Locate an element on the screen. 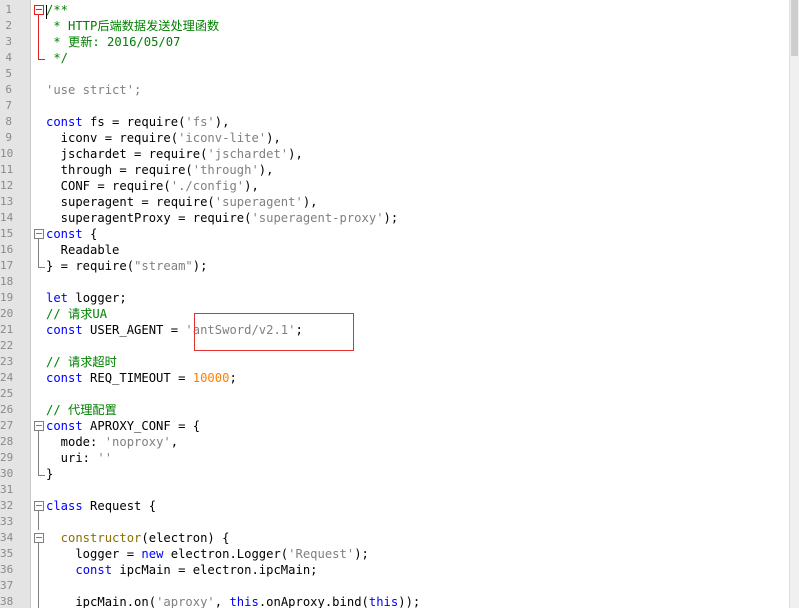 The height and width of the screenshot is (608, 799). code-text: /** is located at coordinates (57, 10).